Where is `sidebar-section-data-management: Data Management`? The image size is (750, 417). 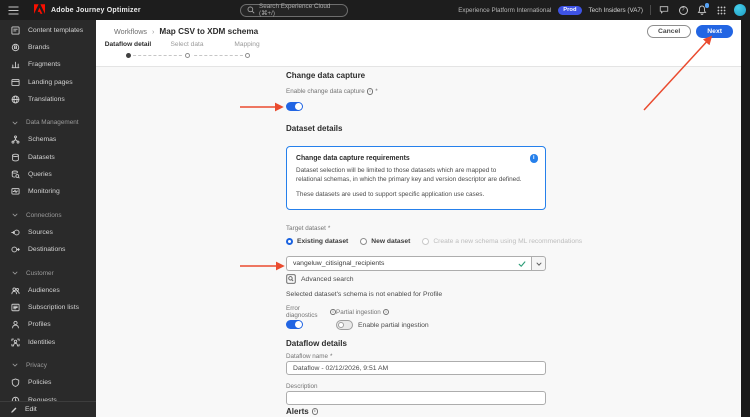 sidebar-section-data-management: Data Management is located at coordinates (48, 122).